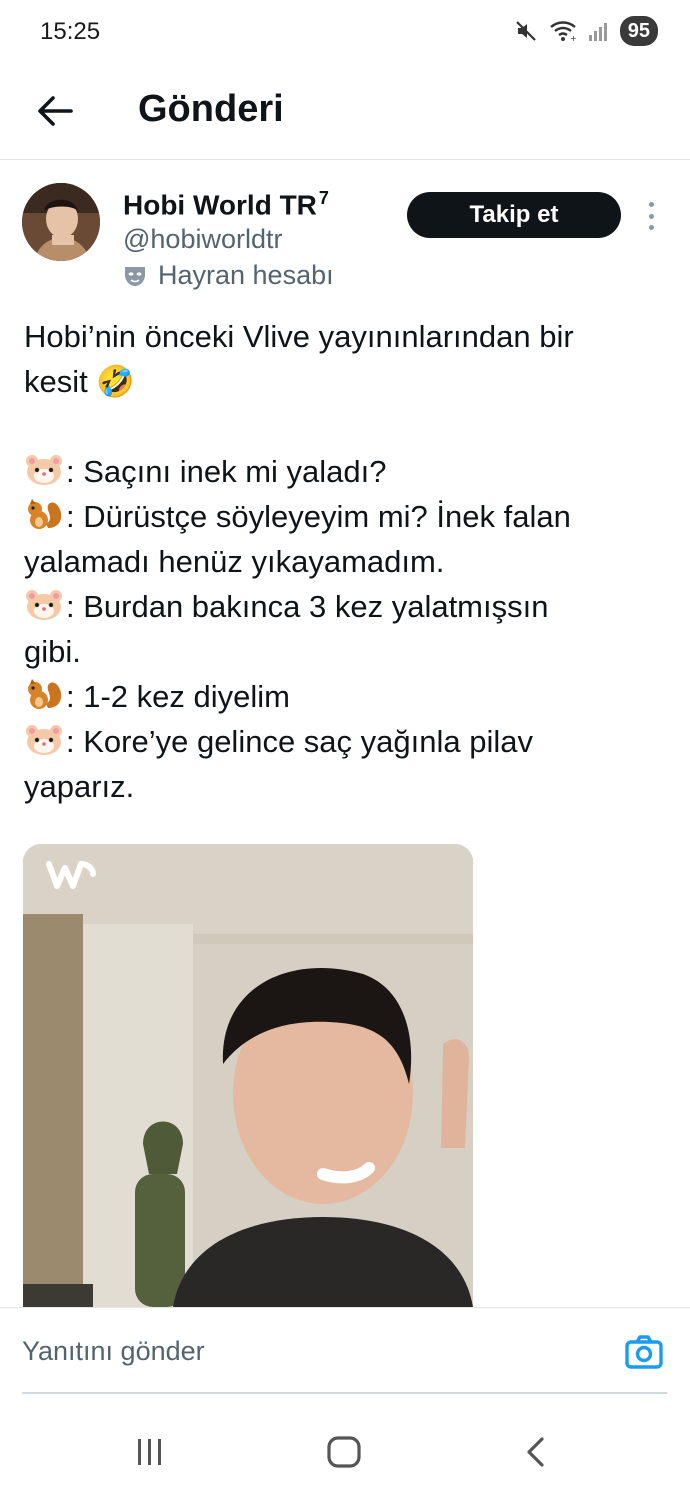 The height and width of the screenshot is (1495, 690). Describe the element at coordinates (514, 215) in the screenshot. I see `follow-button: Takip et` at that location.